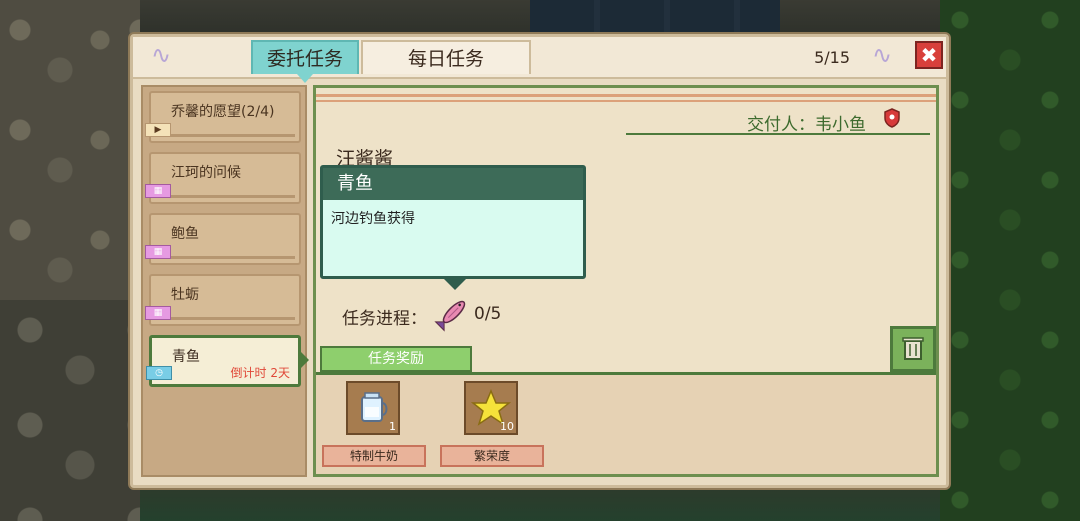  Describe the element at coordinates (305, 78) in the screenshot. I see `tab-pointer-icon` at that location.